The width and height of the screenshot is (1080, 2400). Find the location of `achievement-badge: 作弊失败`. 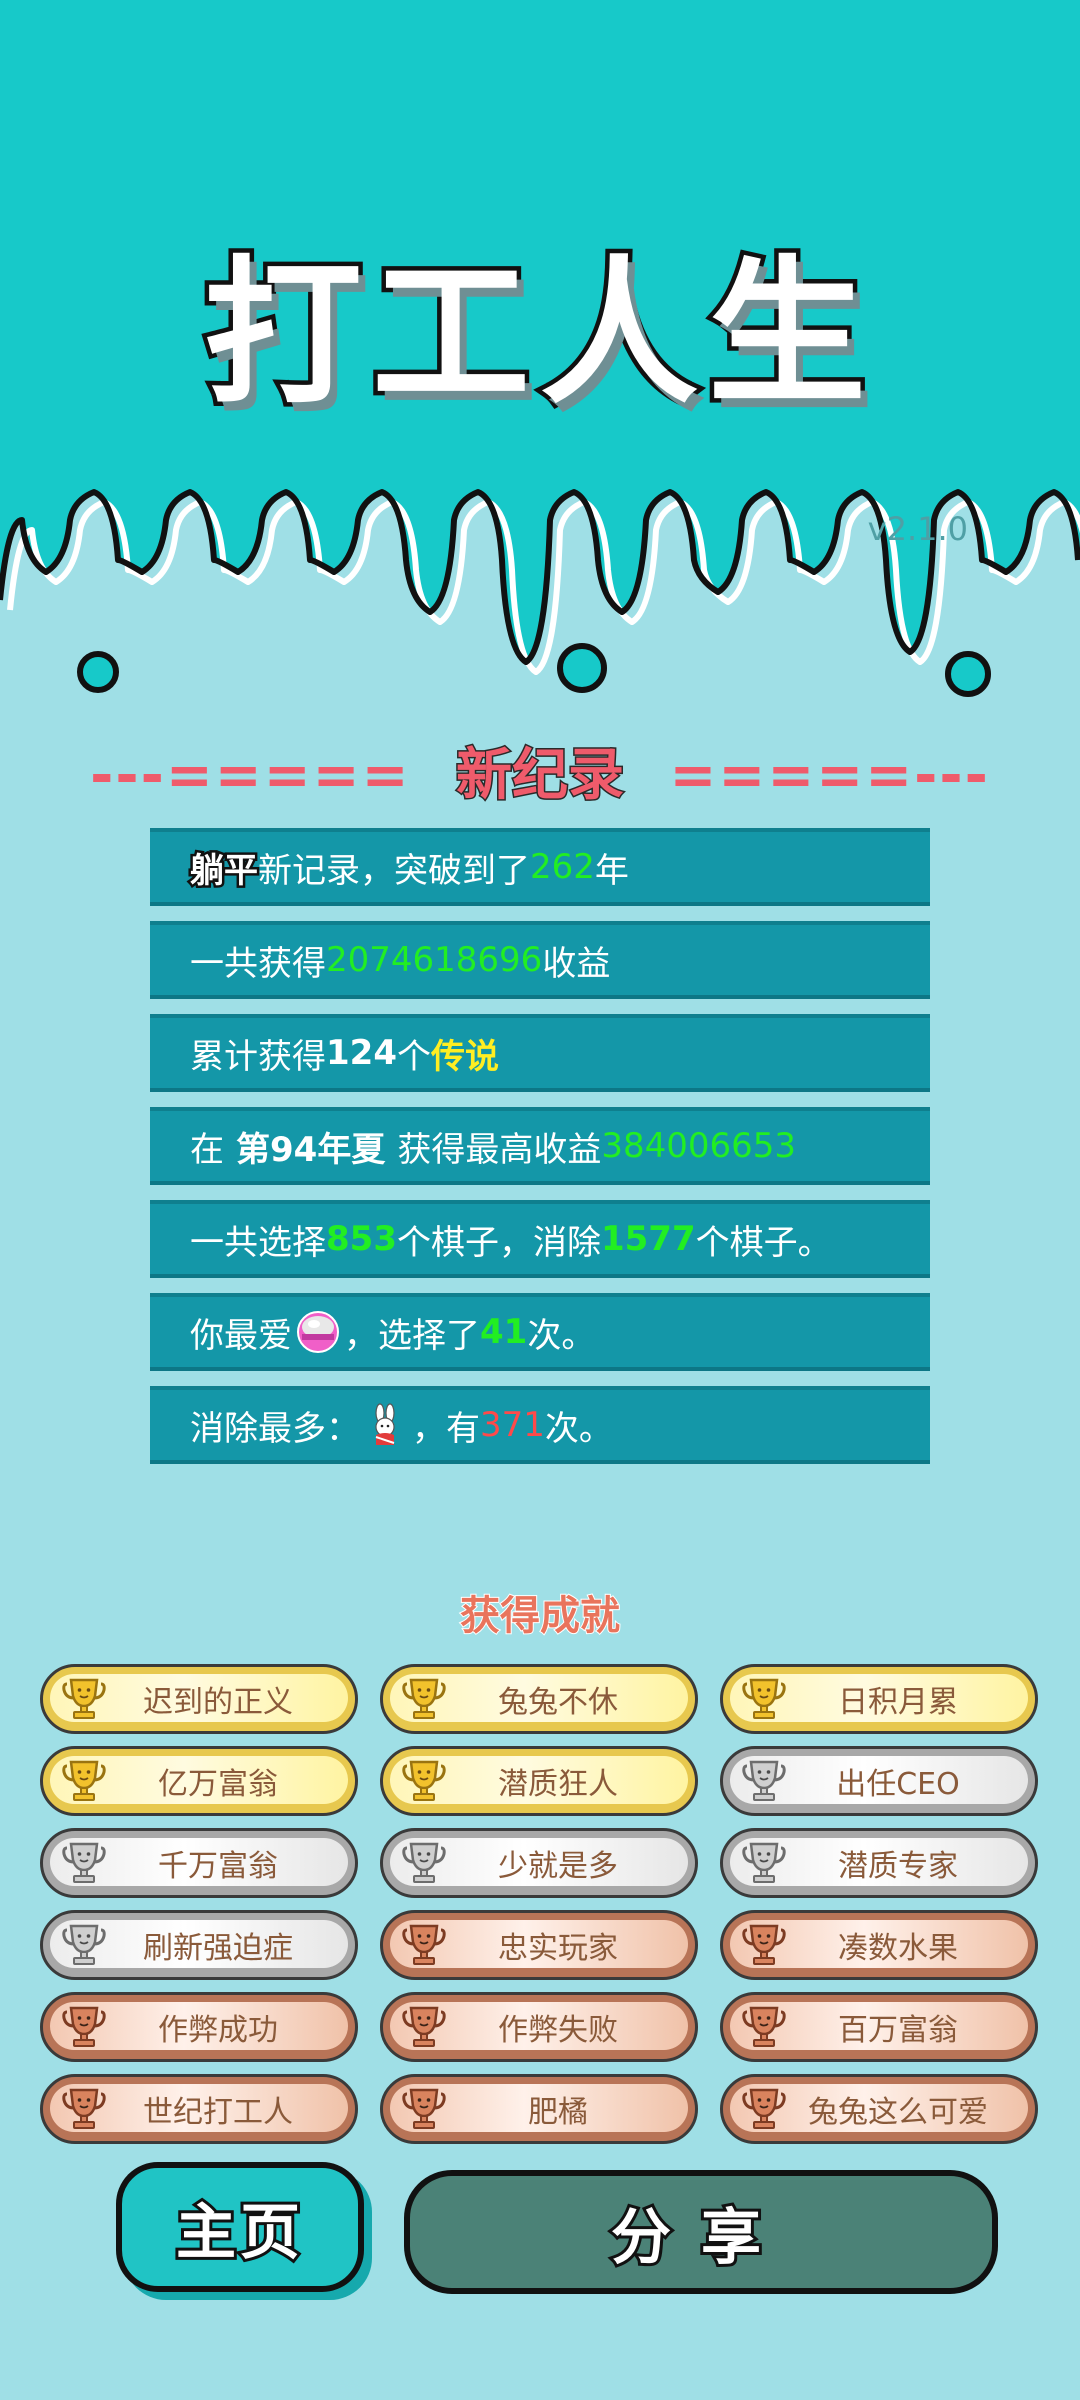

achievement-badge: 作弊失败 is located at coordinates (539, 2027).